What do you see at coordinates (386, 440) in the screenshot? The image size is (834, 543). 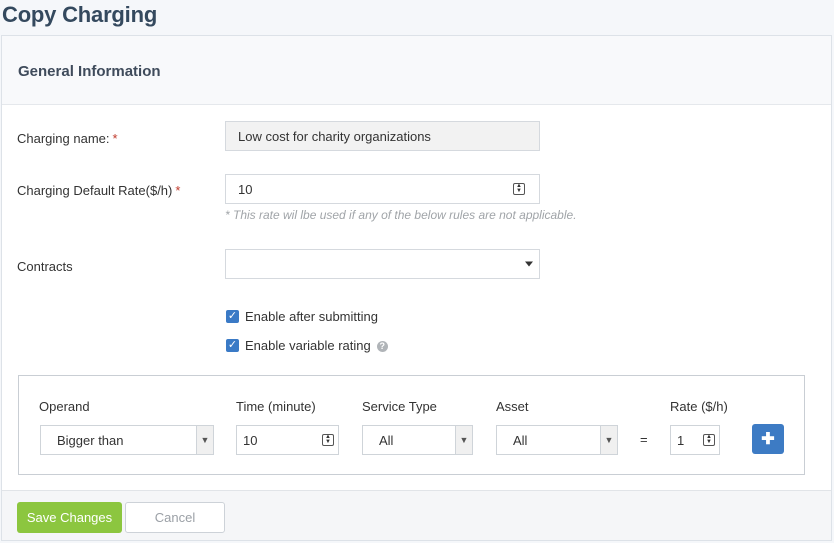 I see `service-type-value: All` at bounding box center [386, 440].